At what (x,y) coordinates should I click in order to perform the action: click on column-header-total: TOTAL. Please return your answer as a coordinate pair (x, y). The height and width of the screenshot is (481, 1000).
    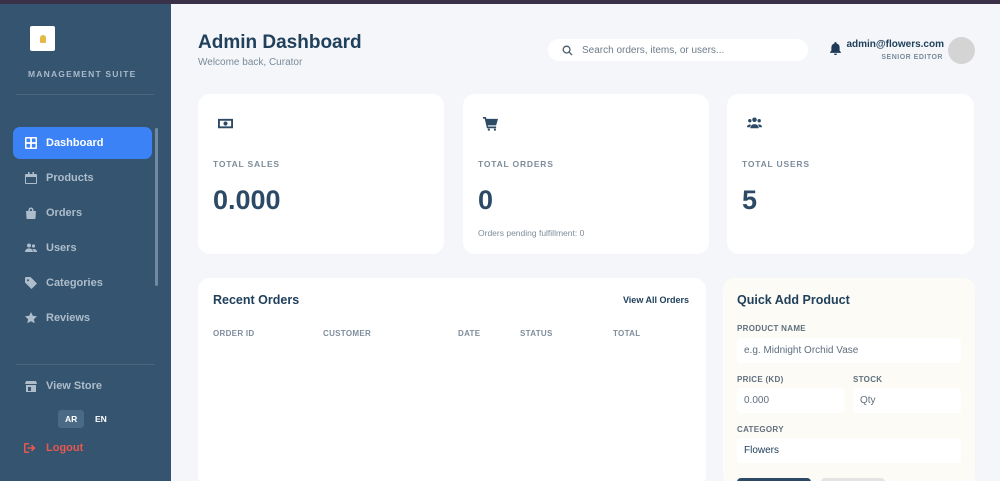
    Looking at the image, I should click on (626, 333).